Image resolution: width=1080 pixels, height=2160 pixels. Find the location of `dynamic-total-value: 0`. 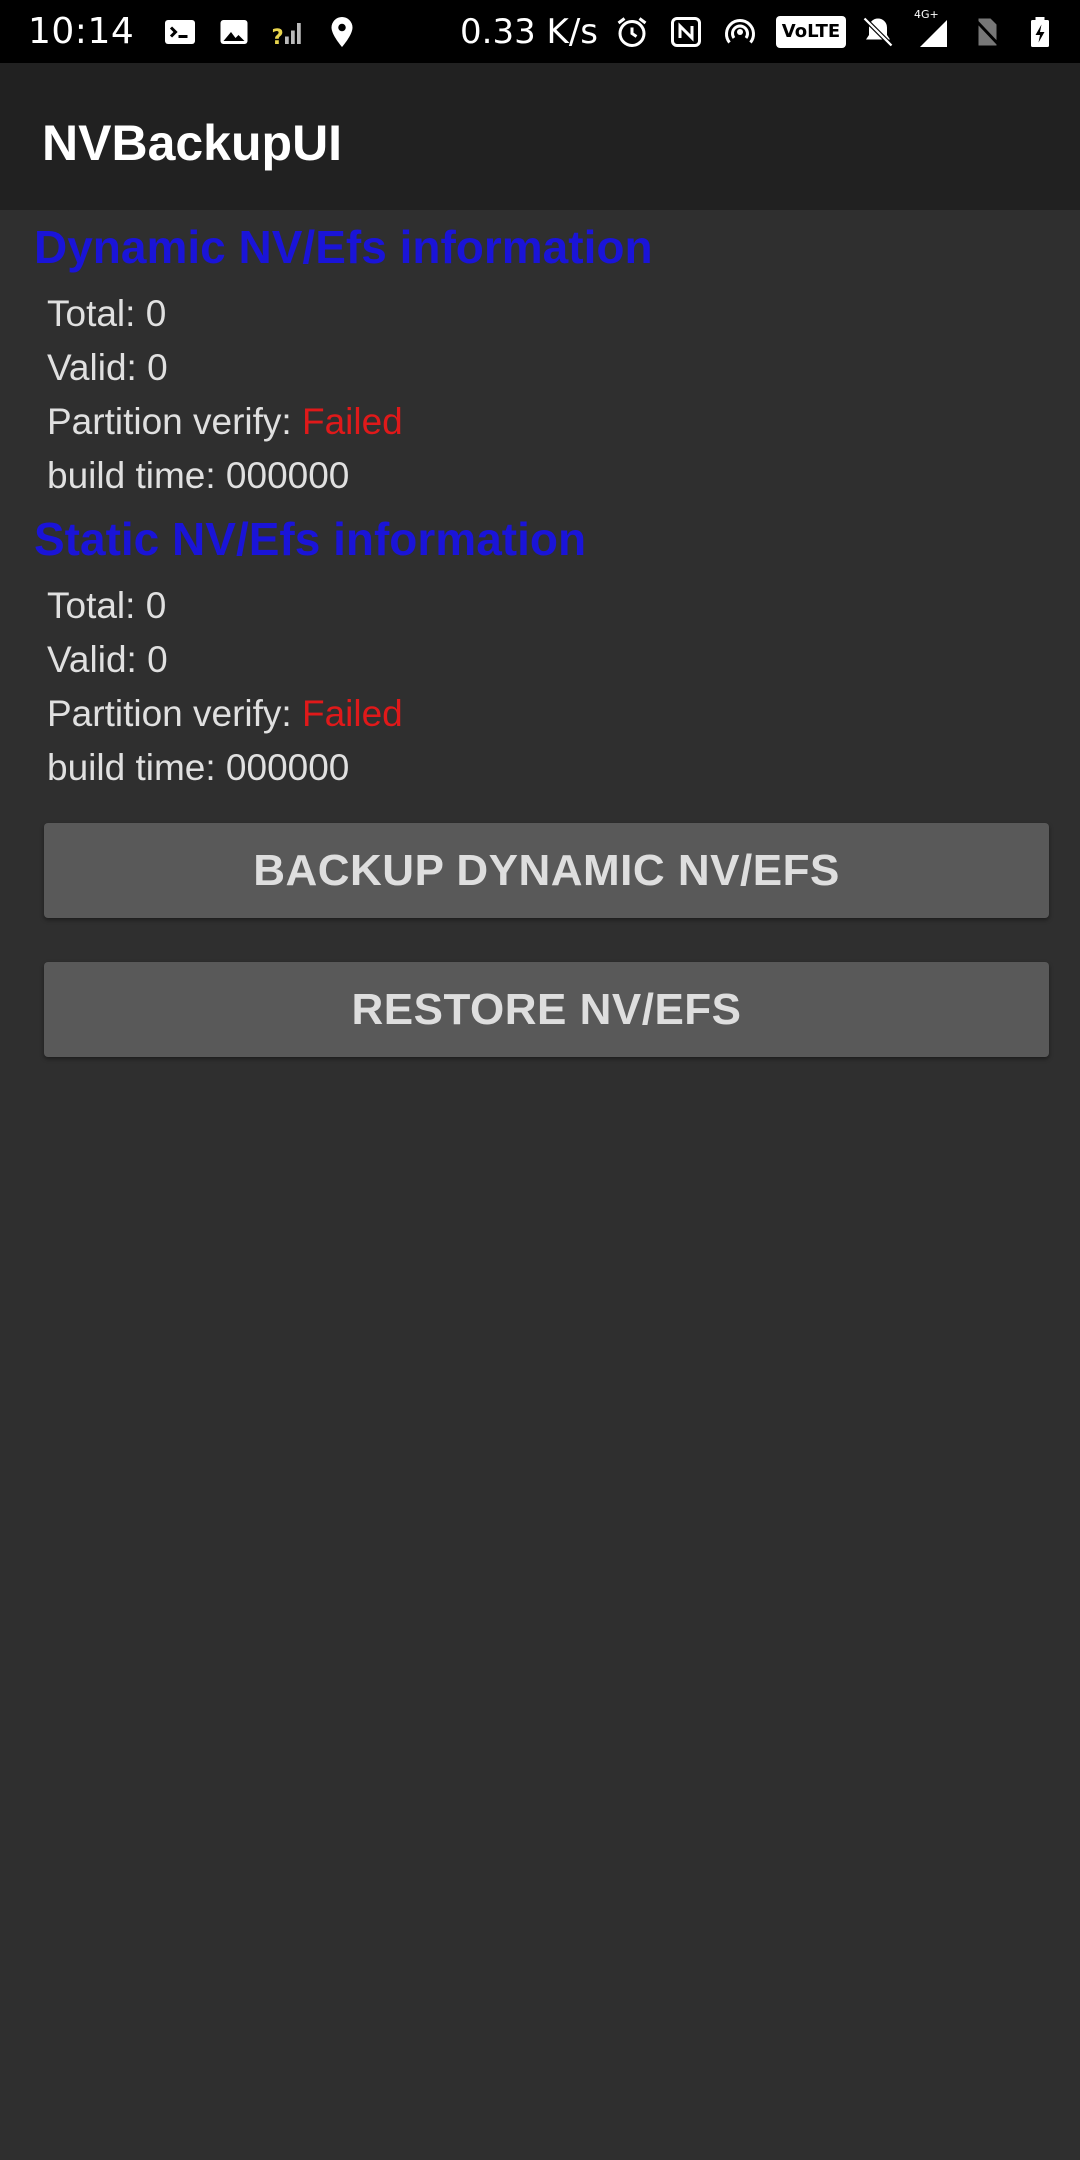

dynamic-total-value: 0 is located at coordinates (156, 313).